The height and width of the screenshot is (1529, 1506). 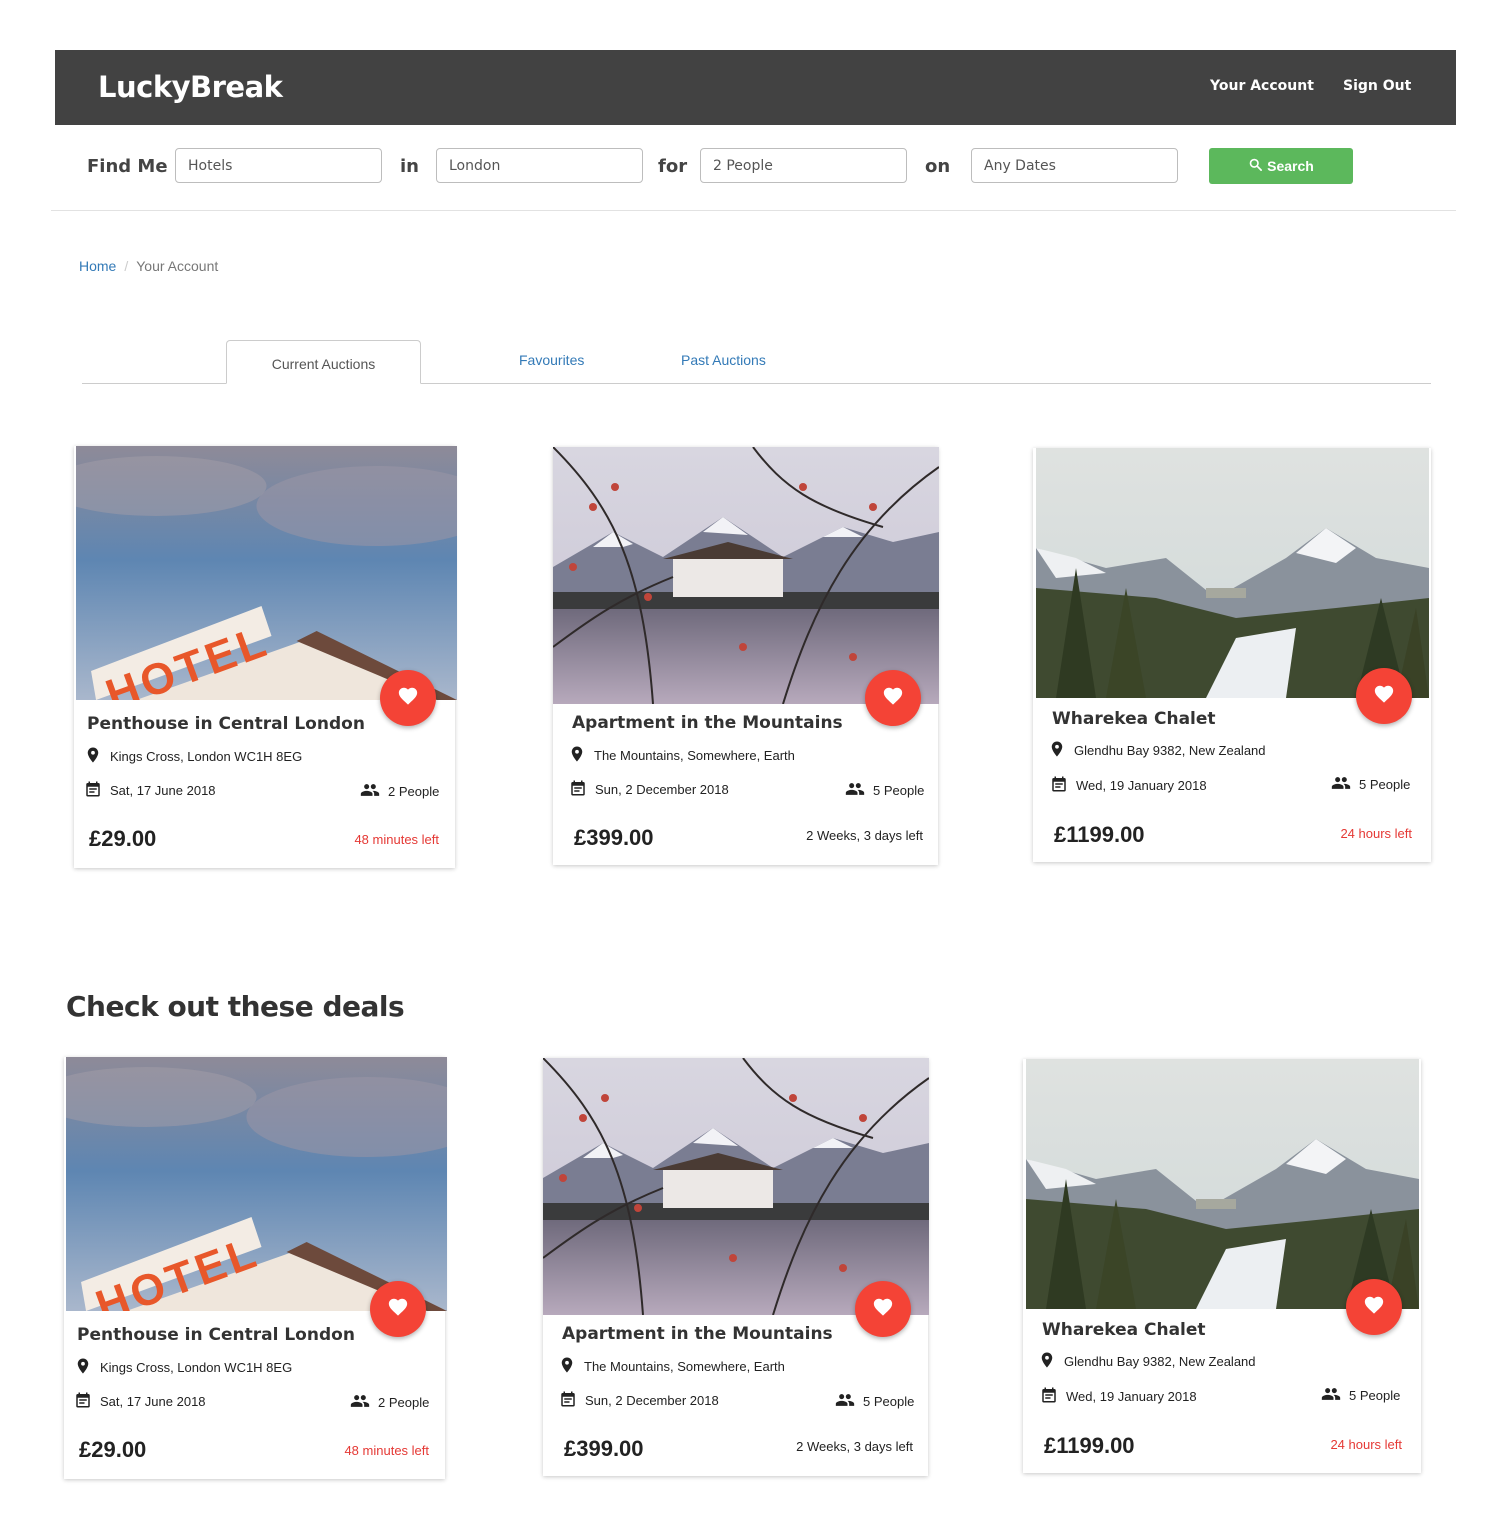 What do you see at coordinates (1290, 166) in the screenshot?
I see `search-button-label: Search` at bounding box center [1290, 166].